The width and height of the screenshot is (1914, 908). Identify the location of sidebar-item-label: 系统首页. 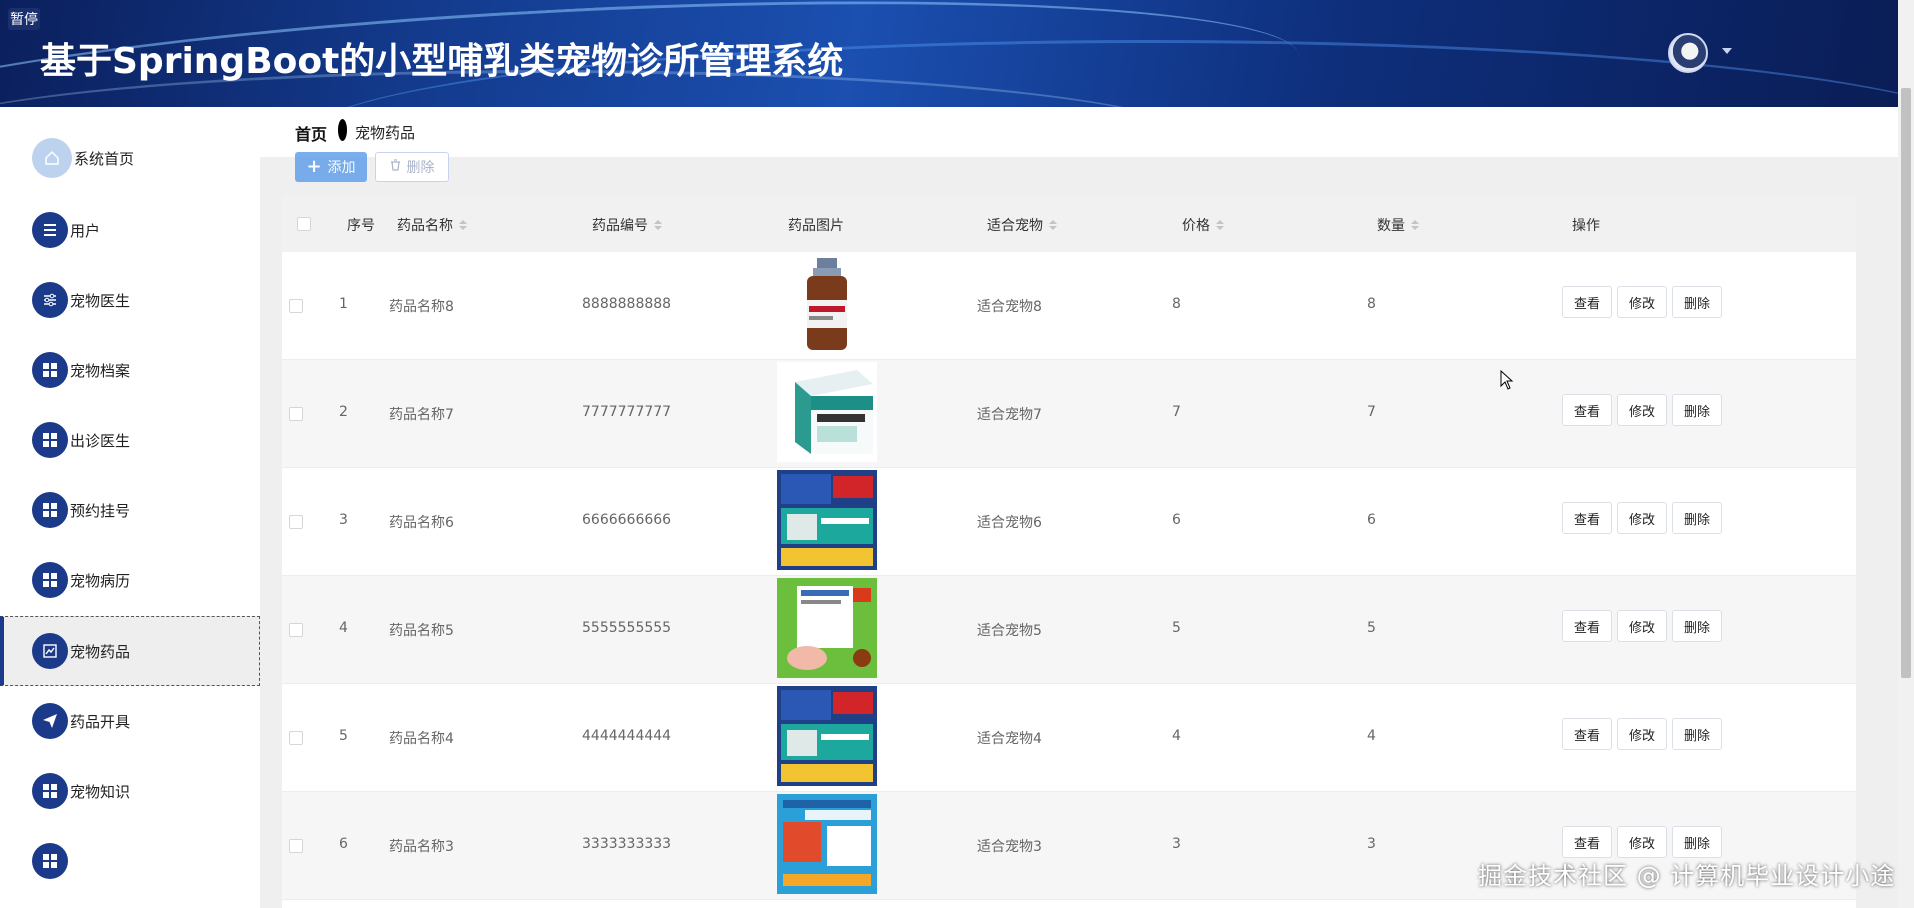
(104, 158).